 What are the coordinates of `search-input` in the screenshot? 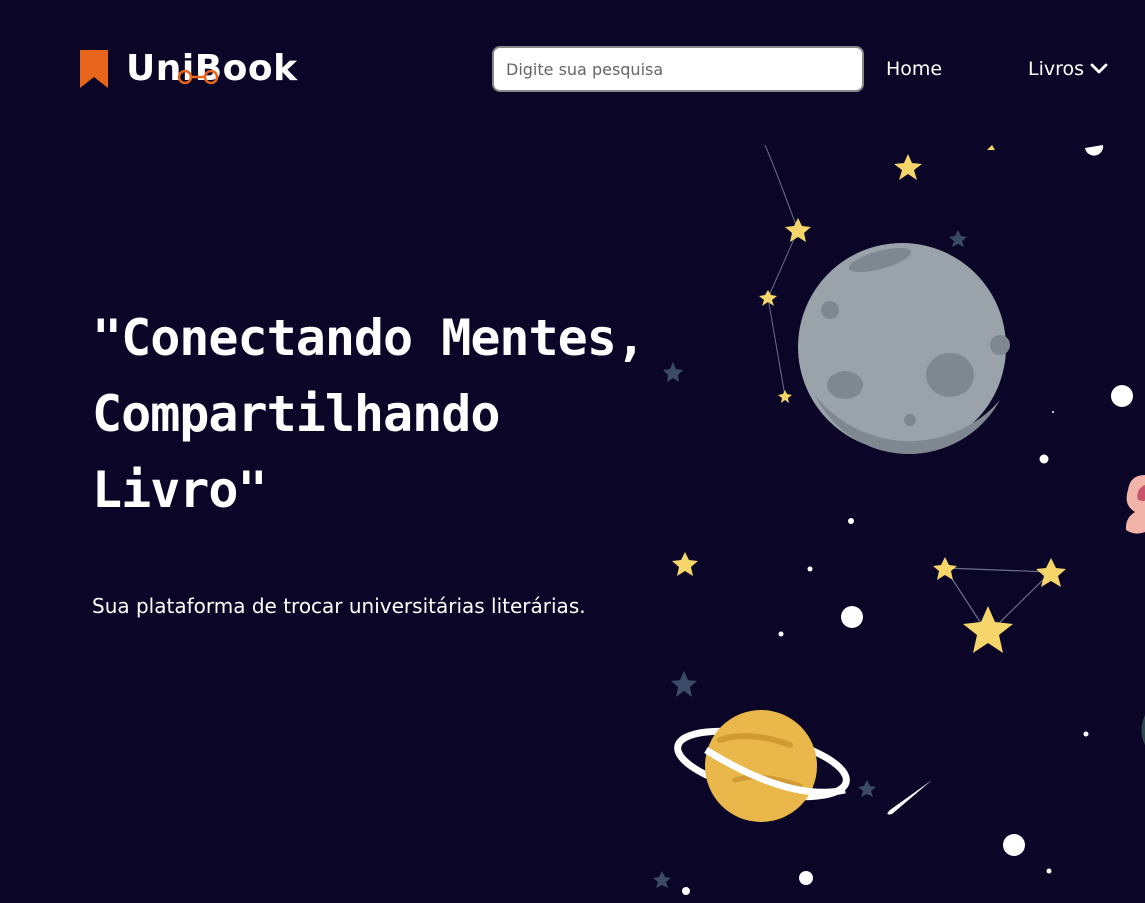 It's located at (678, 69).